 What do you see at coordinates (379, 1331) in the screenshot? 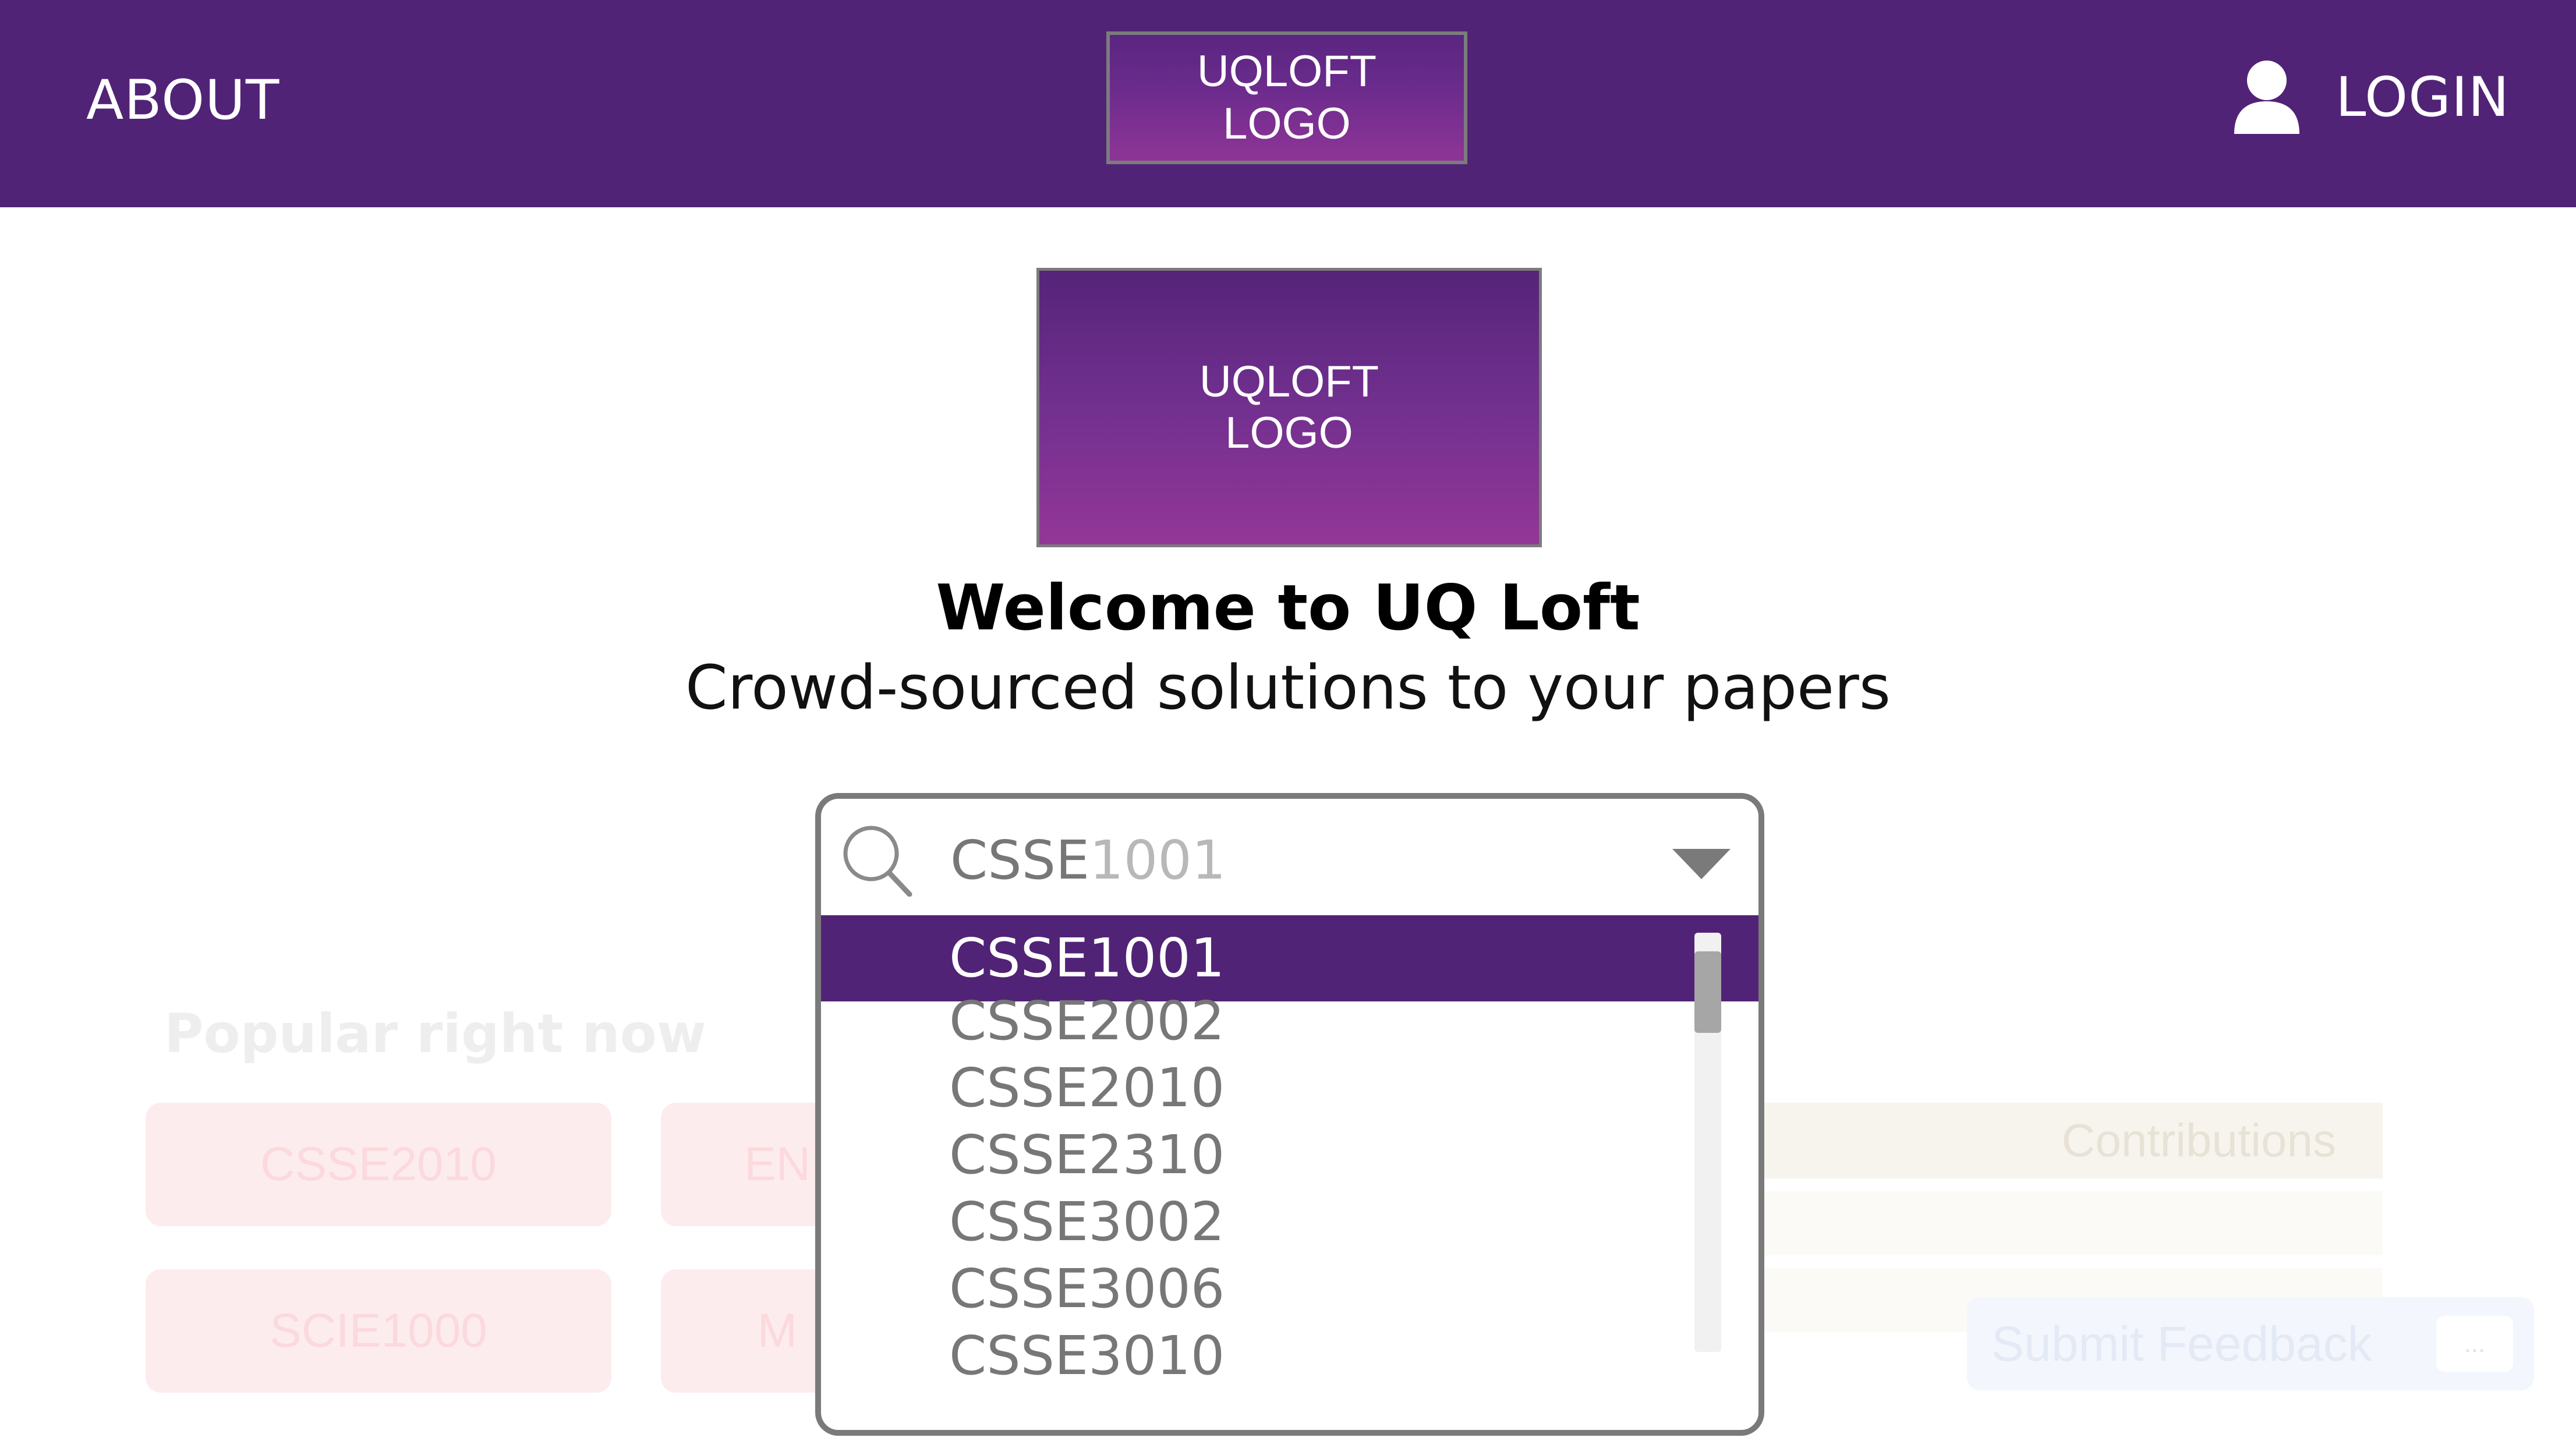
I see `popular-course-card: SCIE1000` at bounding box center [379, 1331].